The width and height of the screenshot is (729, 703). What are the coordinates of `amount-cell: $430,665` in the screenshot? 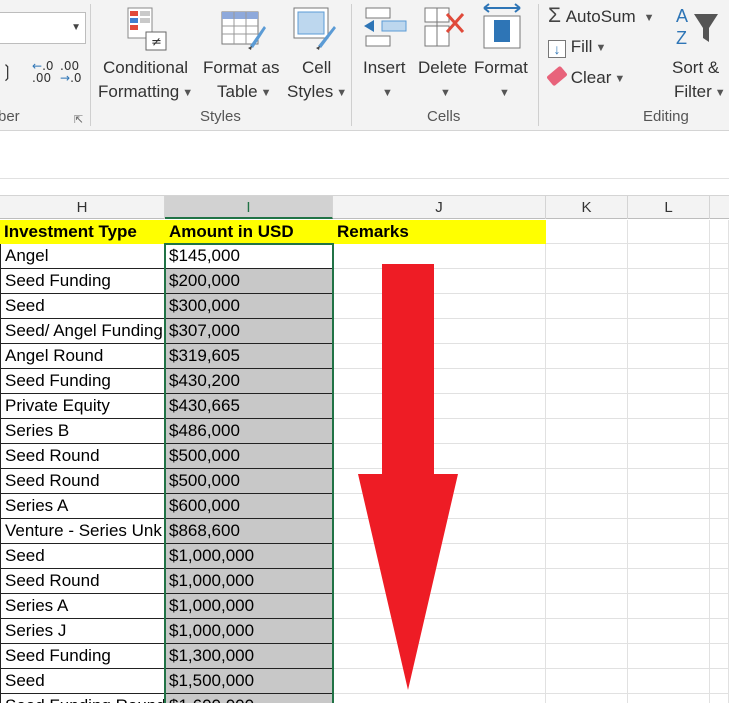 It's located at (249, 406).